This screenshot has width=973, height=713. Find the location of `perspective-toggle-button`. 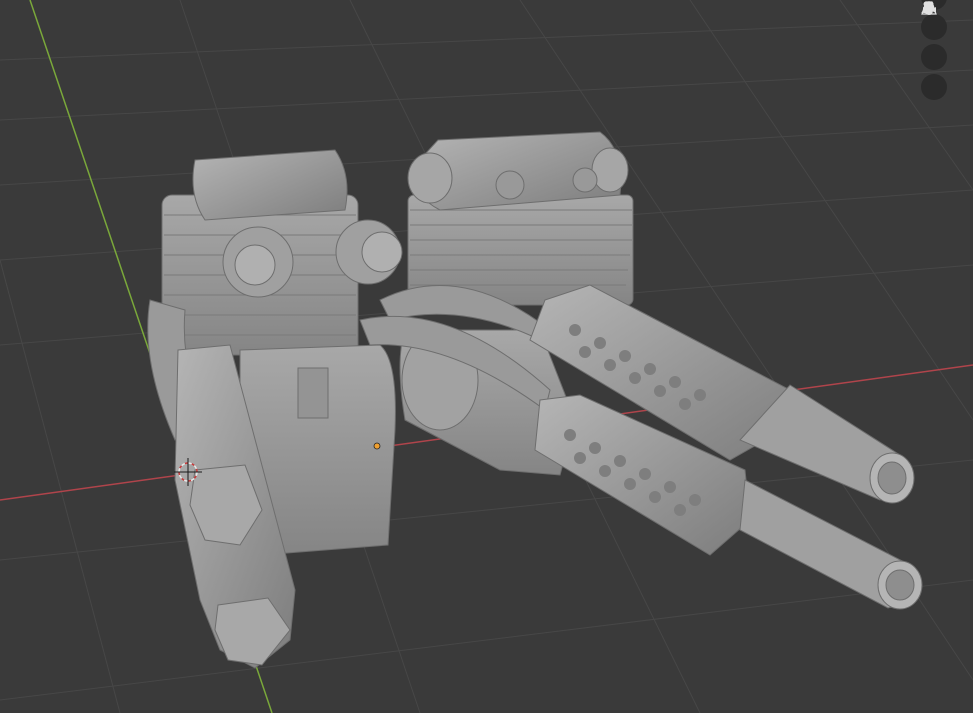

perspective-toggle-button is located at coordinates (934, 50).